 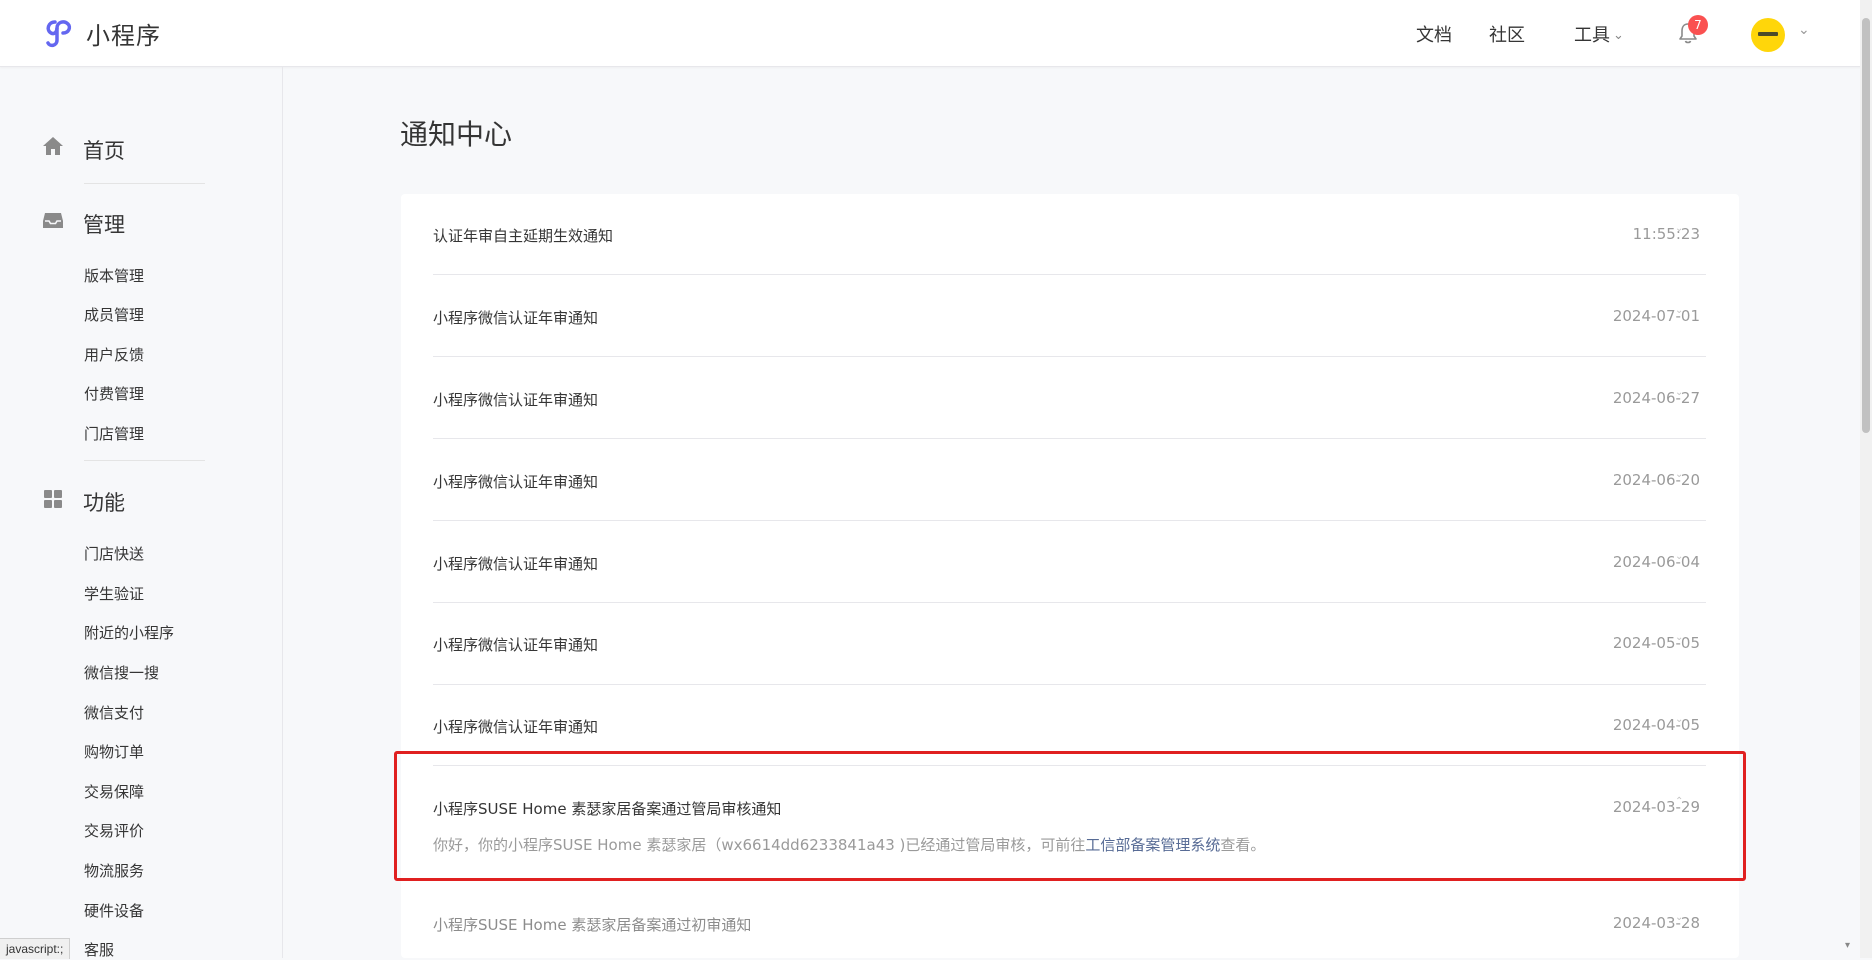 What do you see at coordinates (1434, 34) in the screenshot?
I see `nav-docs: 文档` at bounding box center [1434, 34].